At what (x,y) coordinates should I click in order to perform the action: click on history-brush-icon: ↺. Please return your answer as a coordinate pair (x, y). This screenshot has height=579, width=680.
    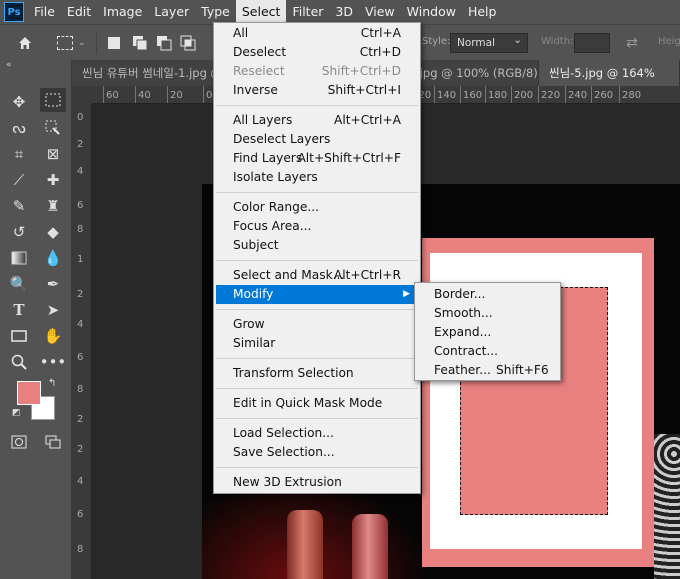
    Looking at the image, I should click on (19, 232).